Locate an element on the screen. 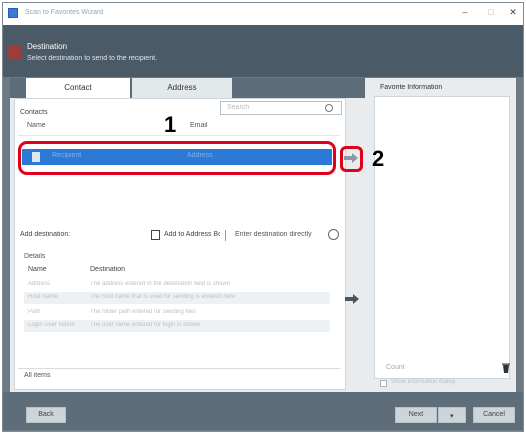 Image resolution: width=526 pixels, height=434 pixels. destination-icon is located at coordinates (15, 52).